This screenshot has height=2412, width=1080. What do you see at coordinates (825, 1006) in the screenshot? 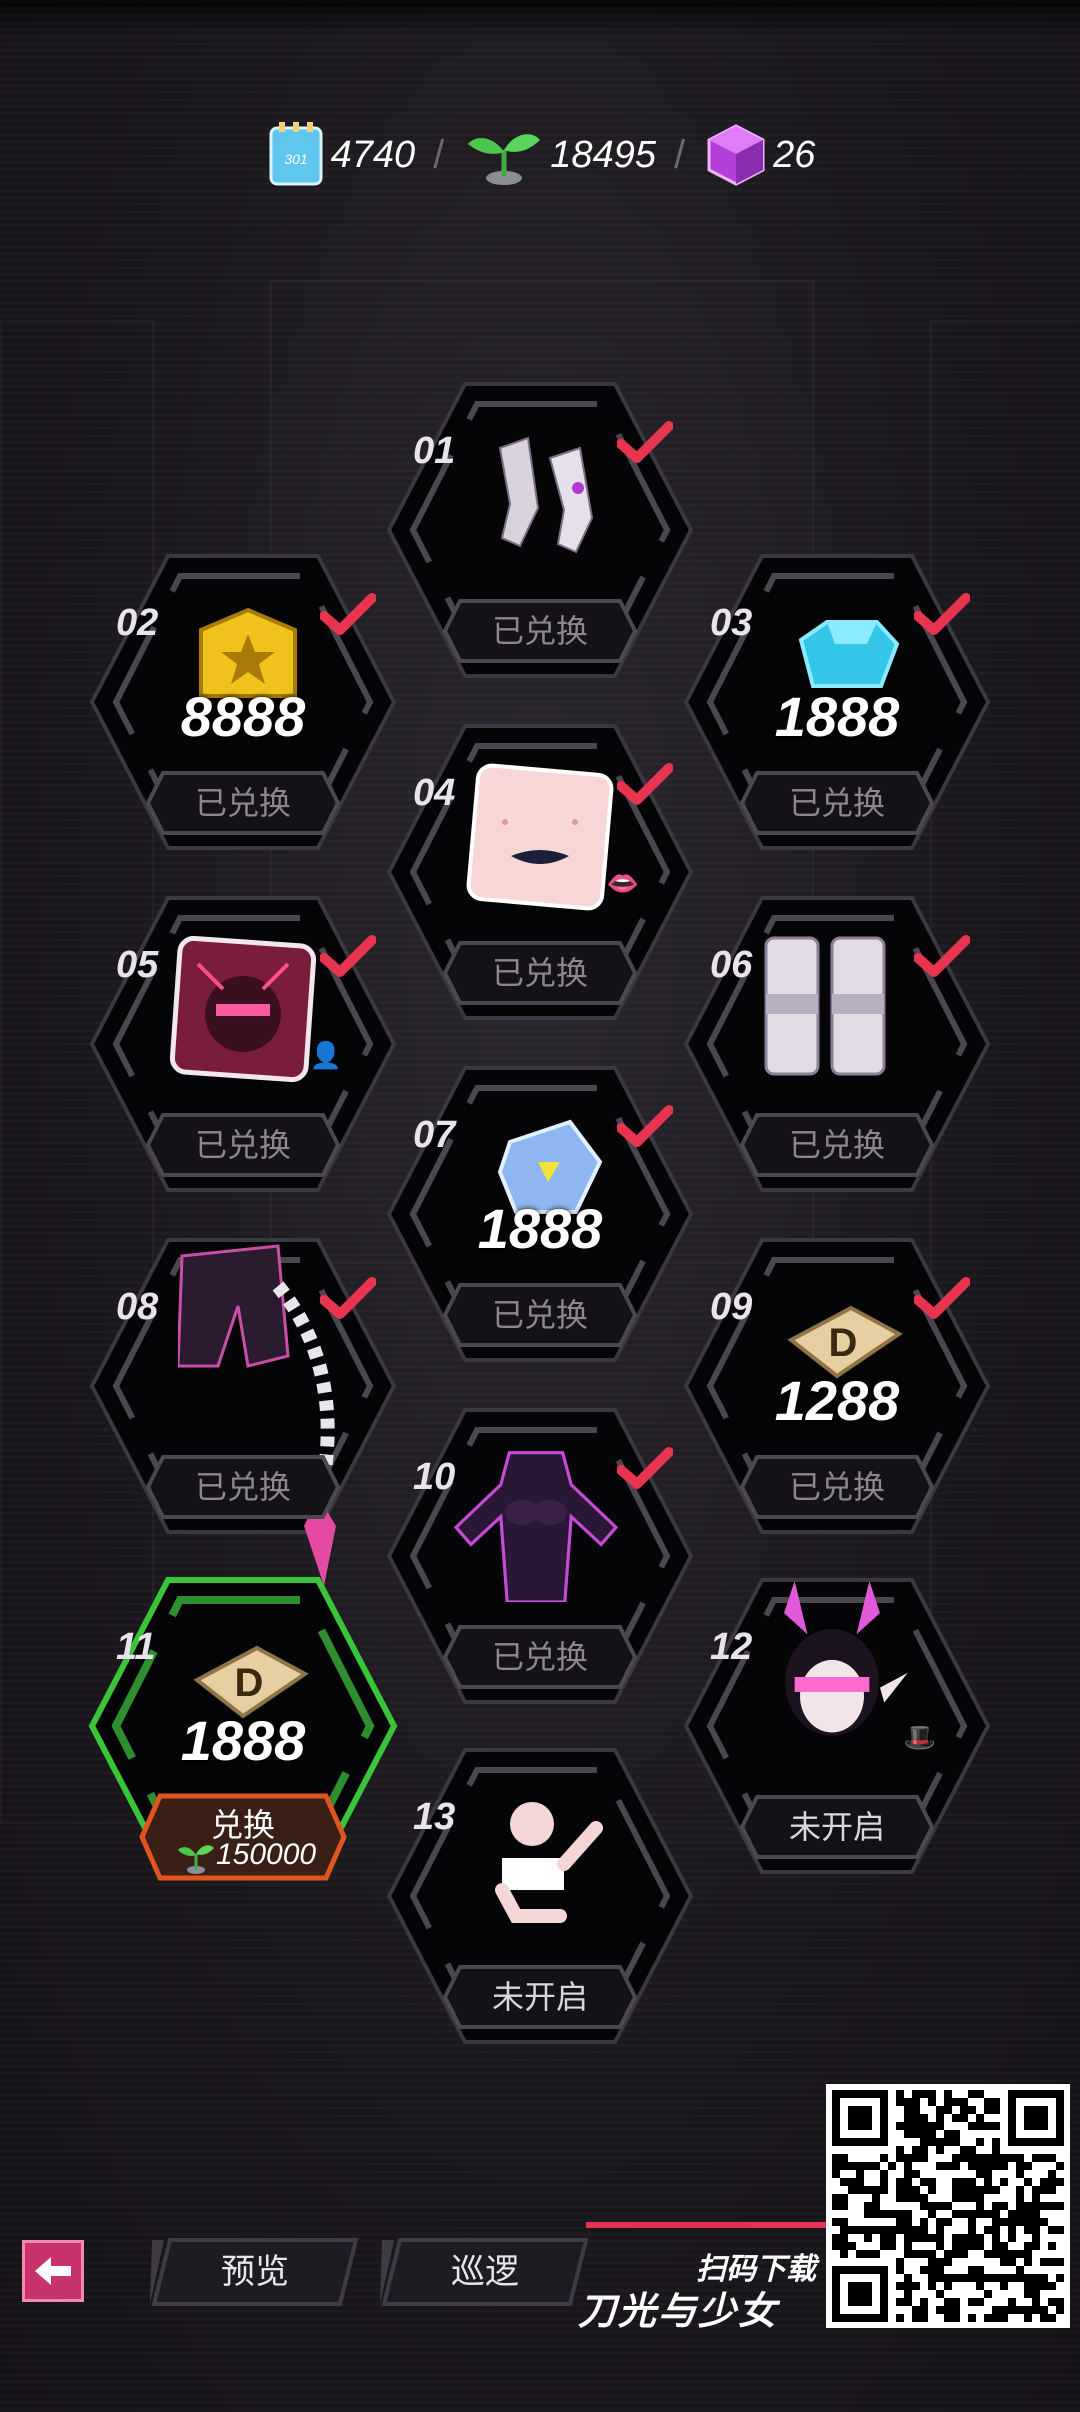
I see `mech-boots-icon` at bounding box center [825, 1006].